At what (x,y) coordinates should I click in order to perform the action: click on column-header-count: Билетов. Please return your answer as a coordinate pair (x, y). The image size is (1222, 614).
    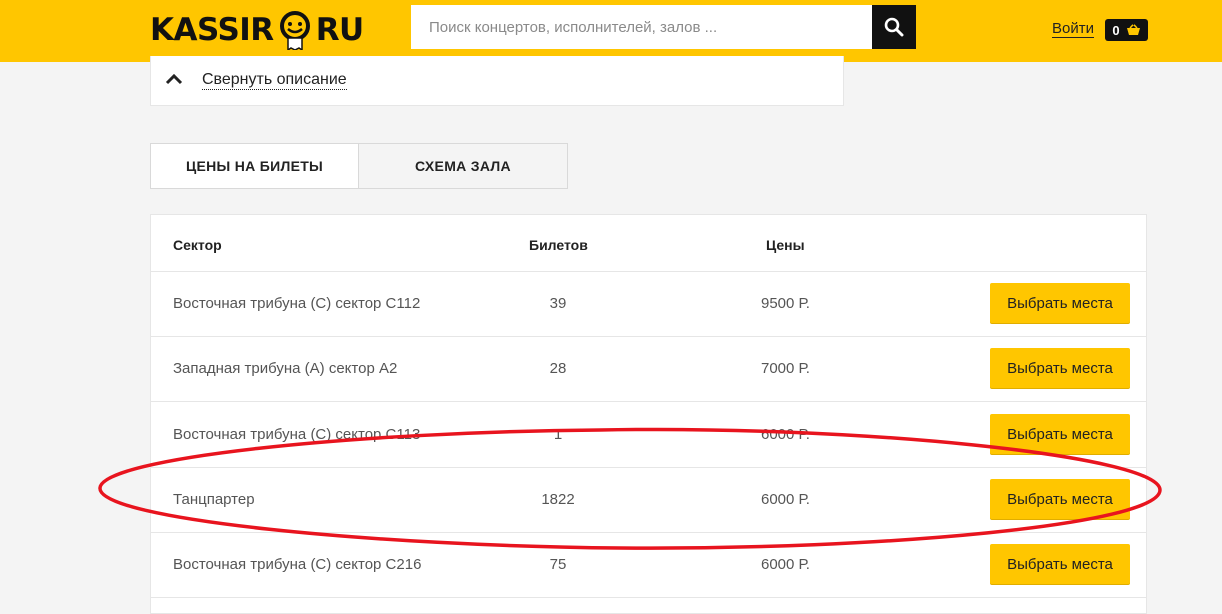
    Looking at the image, I should click on (558, 245).